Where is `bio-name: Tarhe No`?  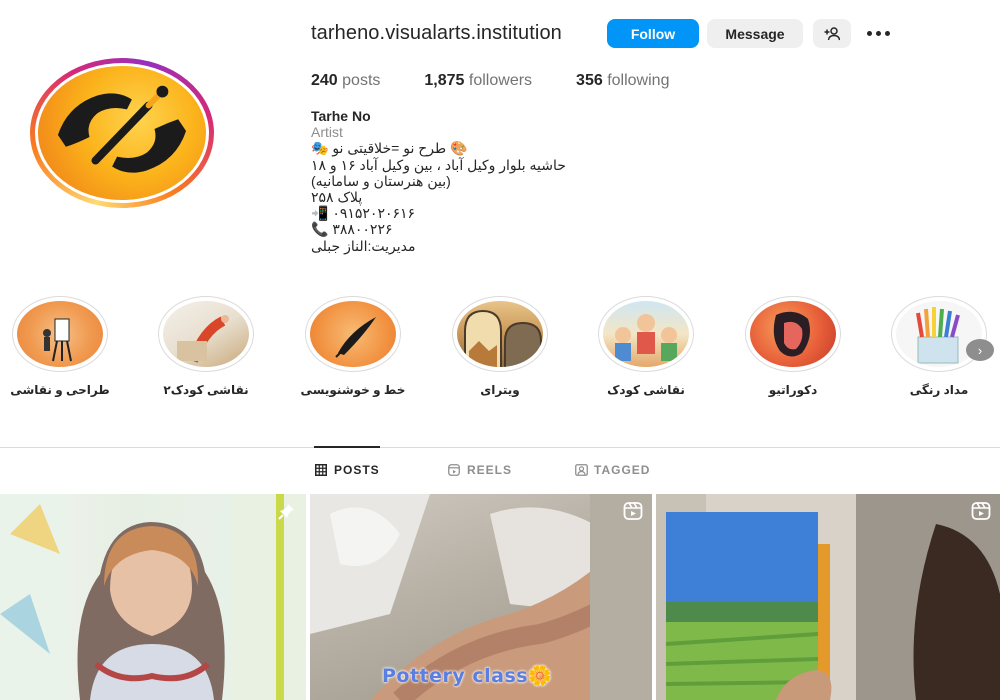
bio-name: Tarhe No is located at coordinates (341, 116).